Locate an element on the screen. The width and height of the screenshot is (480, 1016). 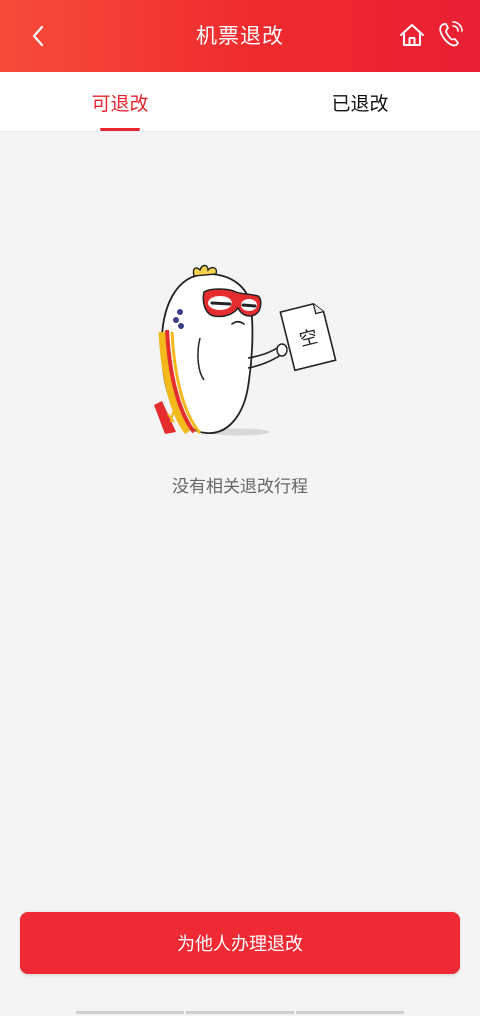
empty-state-mascot-illustration: 空 is located at coordinates (245, 350).